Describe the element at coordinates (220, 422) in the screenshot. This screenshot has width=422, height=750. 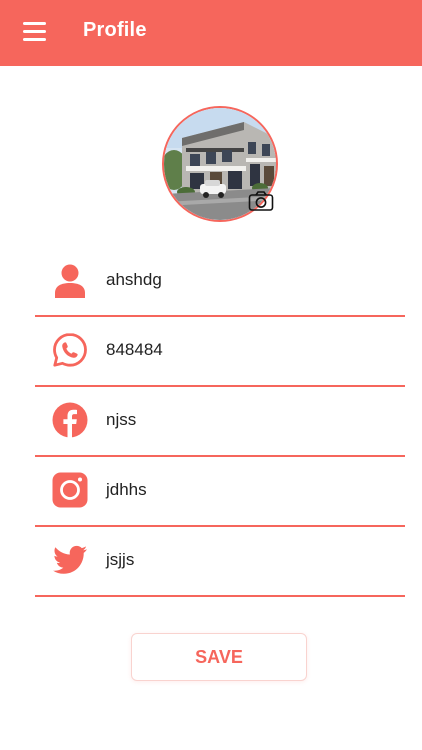
I see `facebook-field-row: njss` at that location.